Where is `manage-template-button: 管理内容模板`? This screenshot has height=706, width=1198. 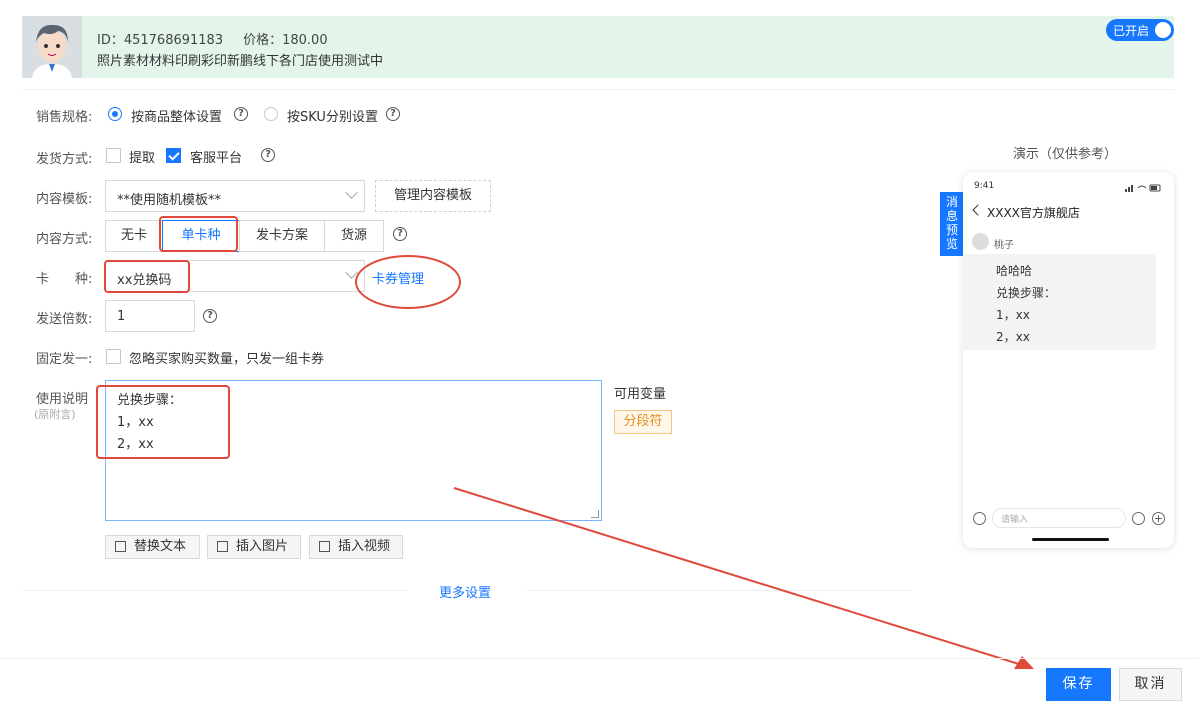 manage-template-button: 管理内容模板 is located at coordinates (433, 196).